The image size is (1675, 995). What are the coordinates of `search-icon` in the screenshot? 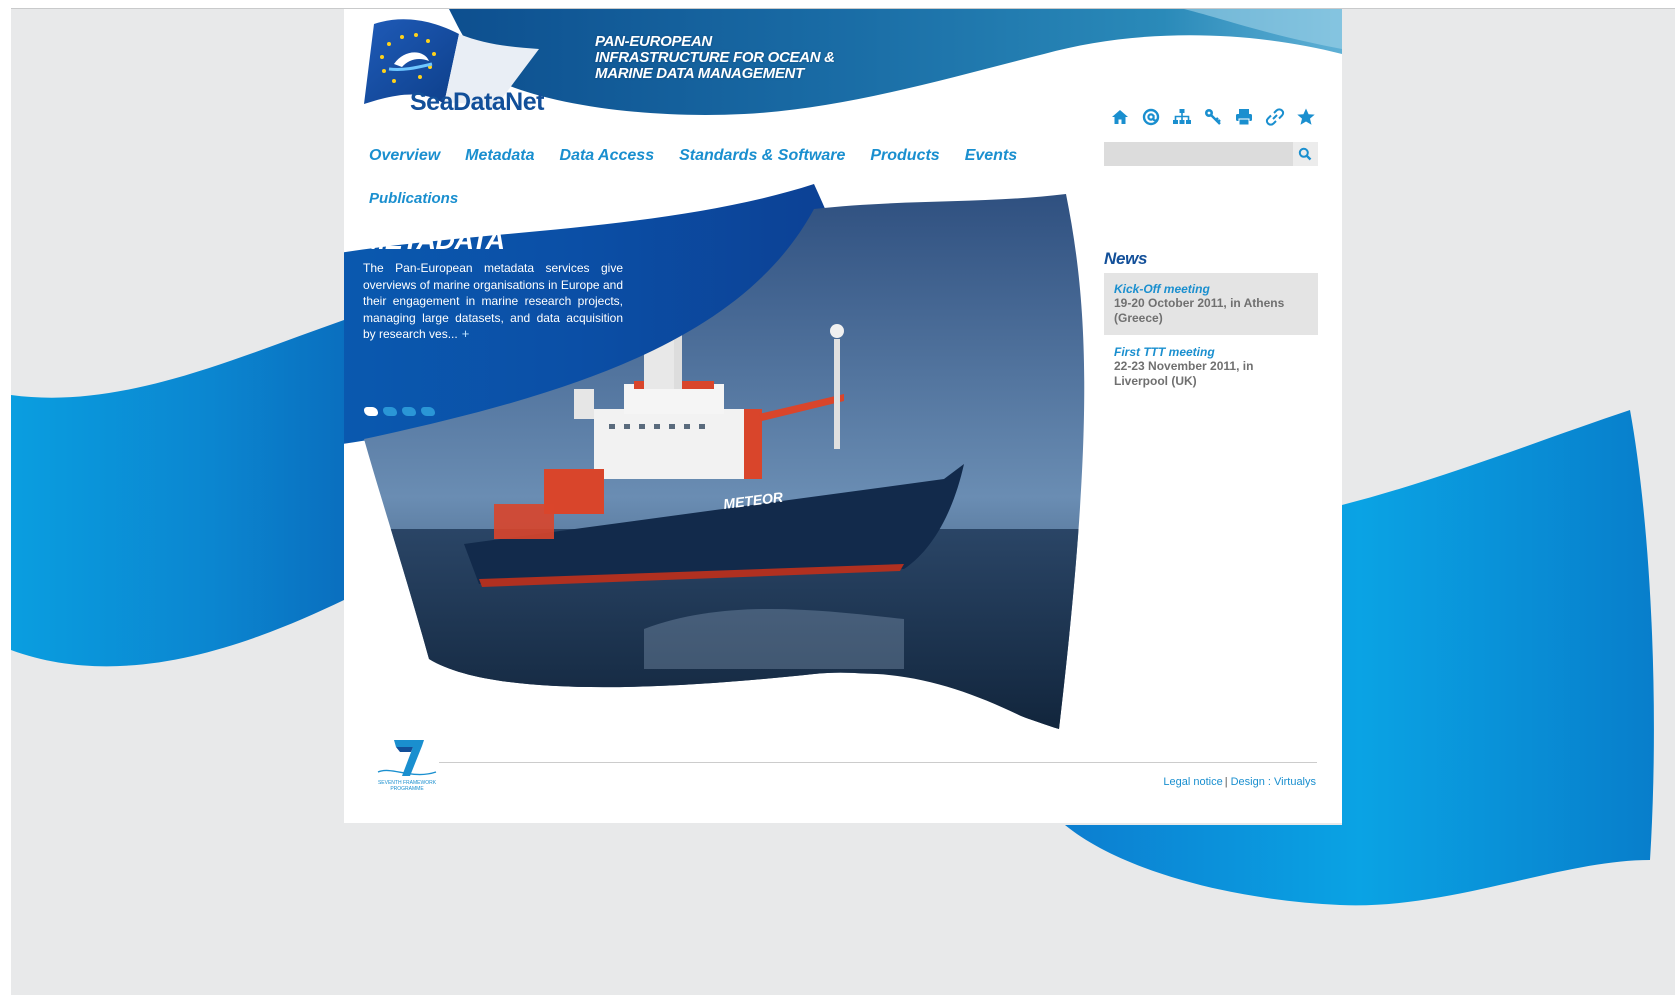 It's located at (1305, 154).